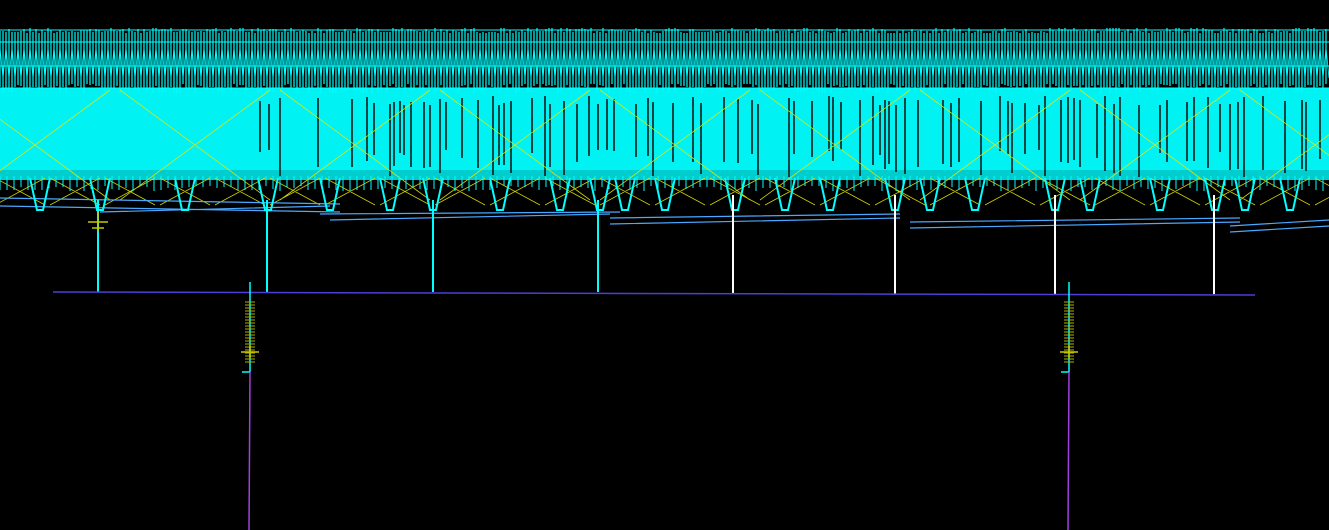 Image resolution: width=1329 pixels, height=530 pixels. I want to click on top-zigzag-lines, so click(664, 63).